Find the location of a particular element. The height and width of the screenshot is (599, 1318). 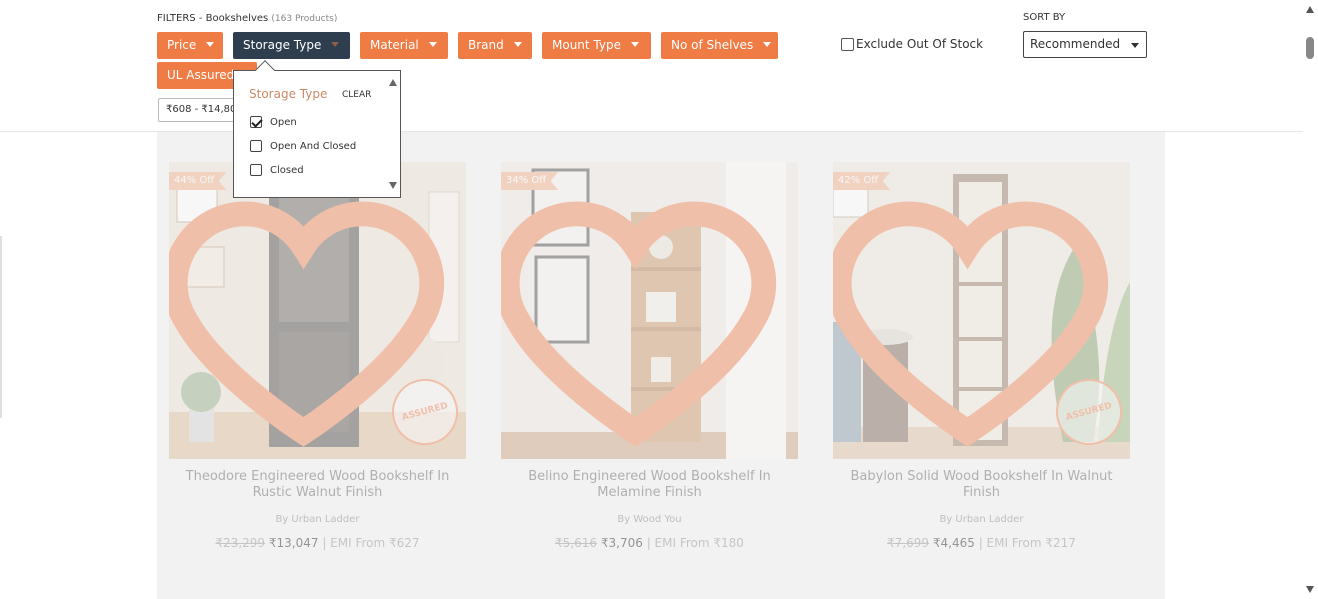

product-sale-price: ₹13,047 is located at coordinates (293, 543).